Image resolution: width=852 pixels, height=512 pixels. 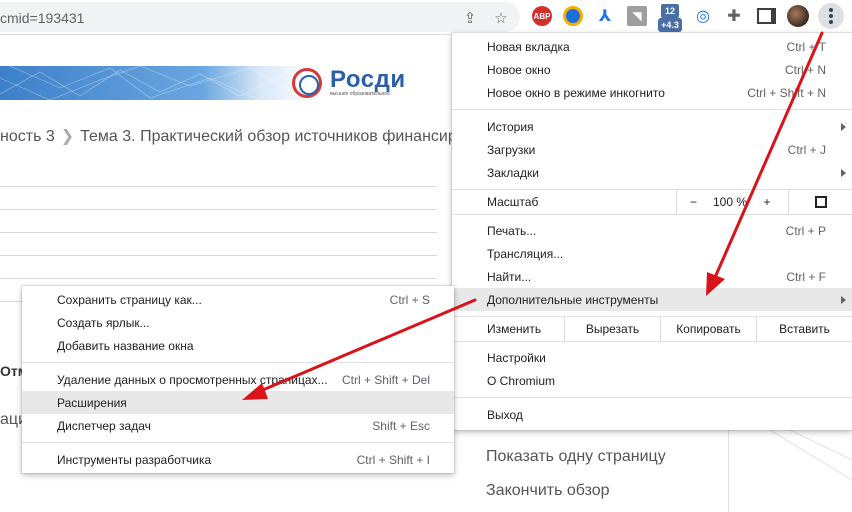 What do you see at coordinates (652, 172) in the screenshot?
I see `menu-item-bookmarks: Закладки` at bounding box center [652, 172].